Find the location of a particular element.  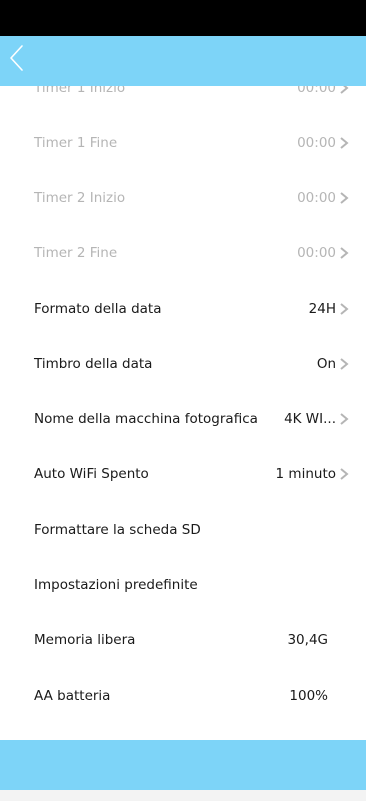

setting-label: Timbro della data is located at coordinates (93, 364).